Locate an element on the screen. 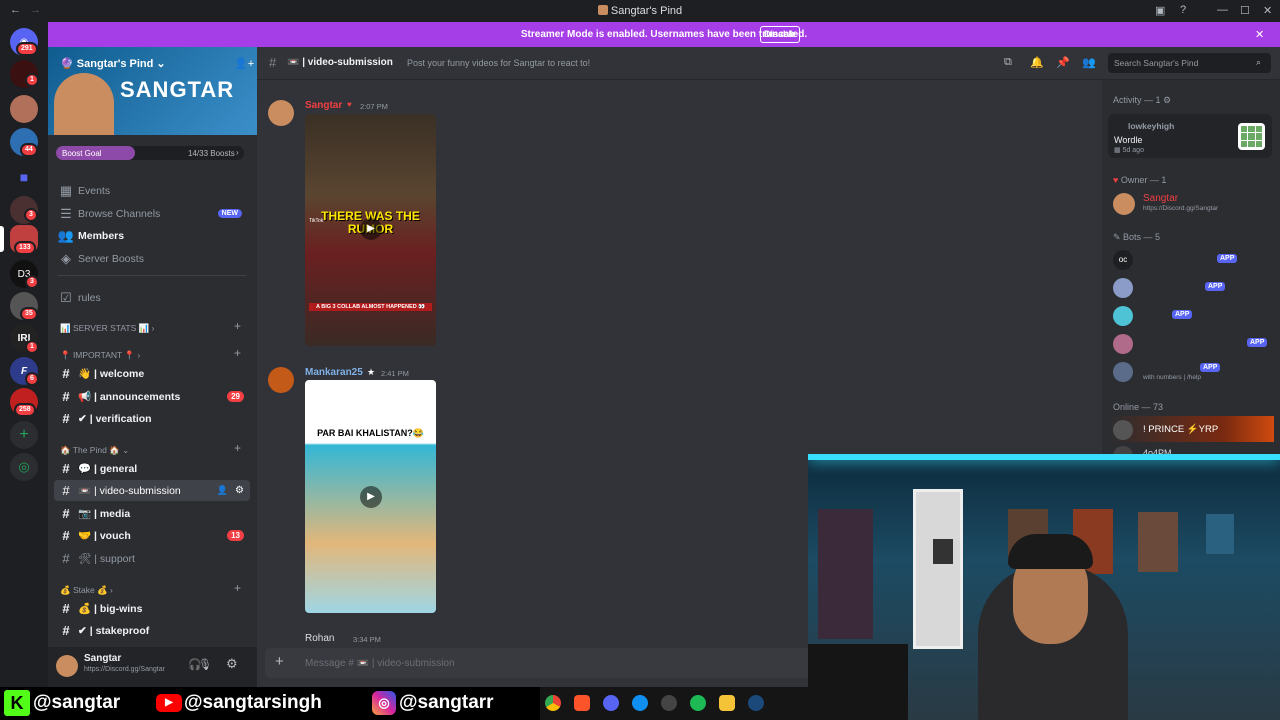 The height and width of the screenshot is (720, 1280). category-server-stats: 📊 SERVER STATS 📊 › is located at coordinates (107, 328).